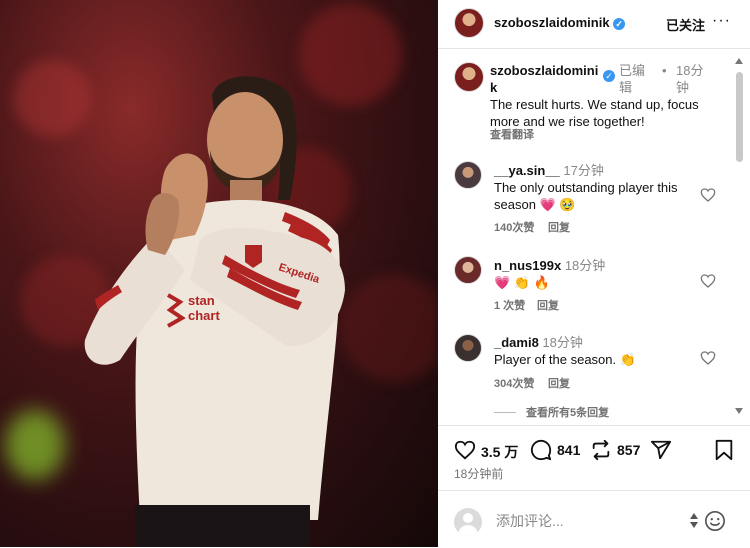 The image size is (750, 548). I want to click on header-avatar, so click(469, 23).